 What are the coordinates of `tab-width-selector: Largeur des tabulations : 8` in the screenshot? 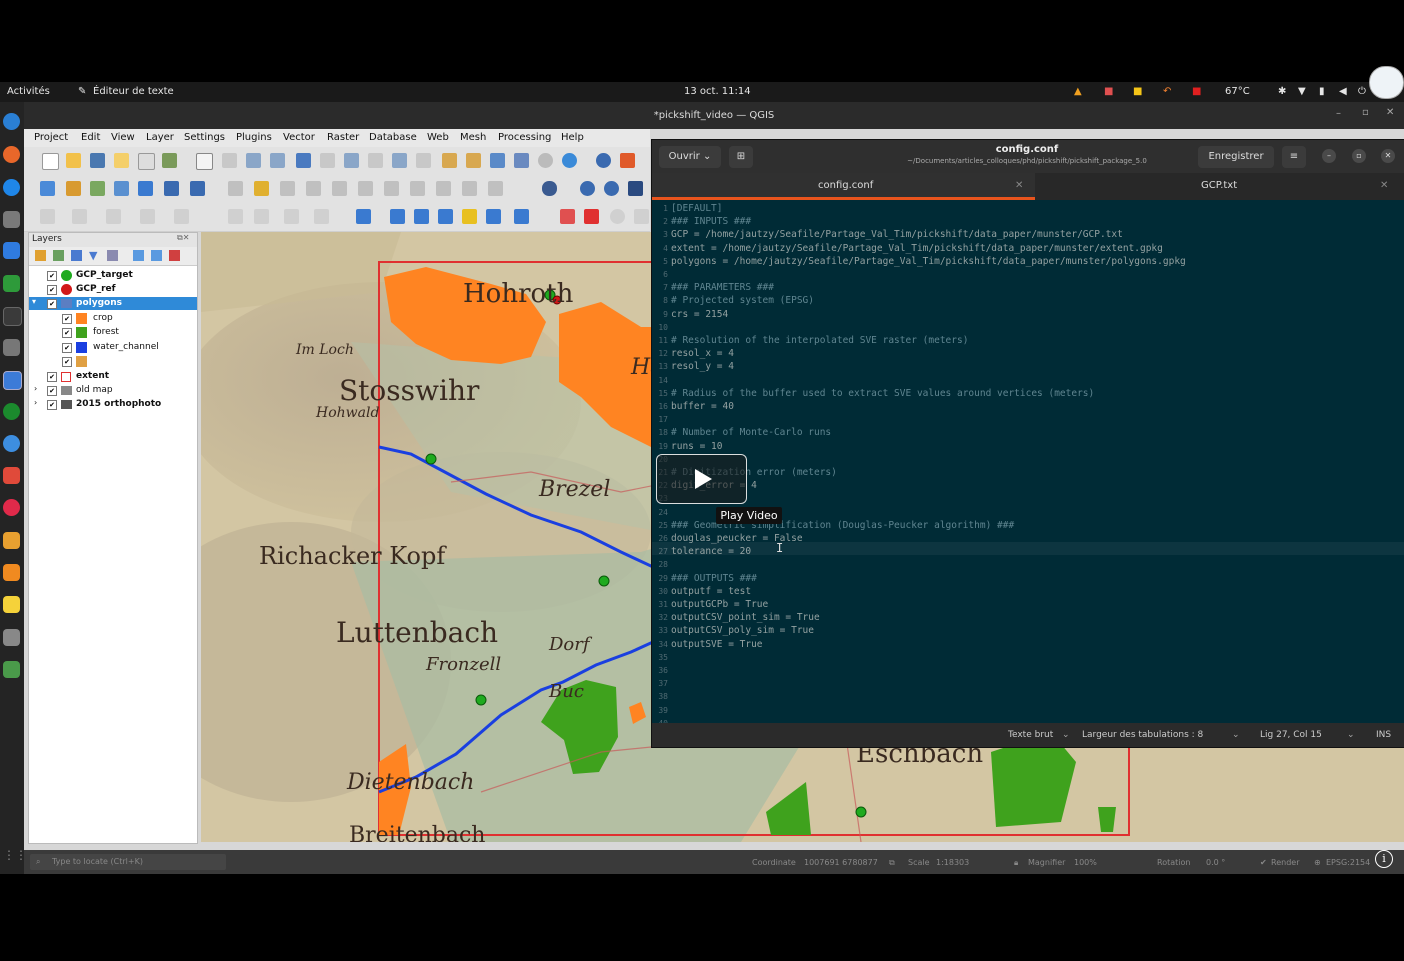 It's located at (1142, 735).